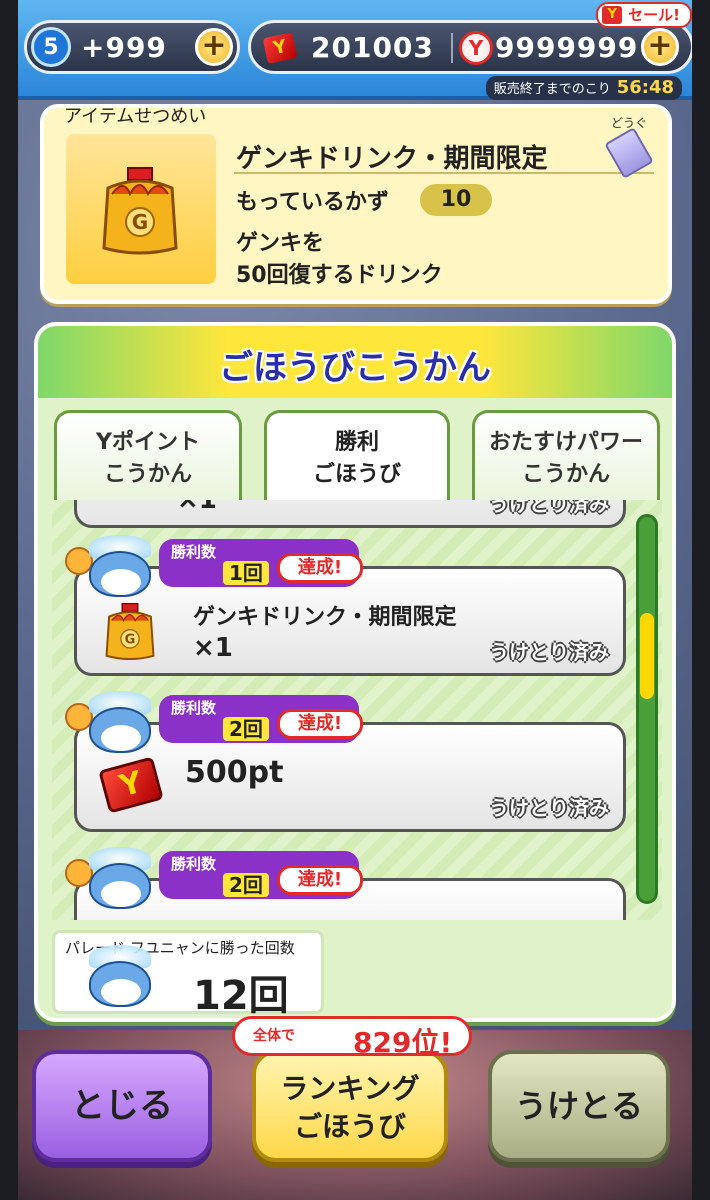  Describe the element at coordinates (629, 153) in the screenshot. I see `tool-scroll-icon` at that location.